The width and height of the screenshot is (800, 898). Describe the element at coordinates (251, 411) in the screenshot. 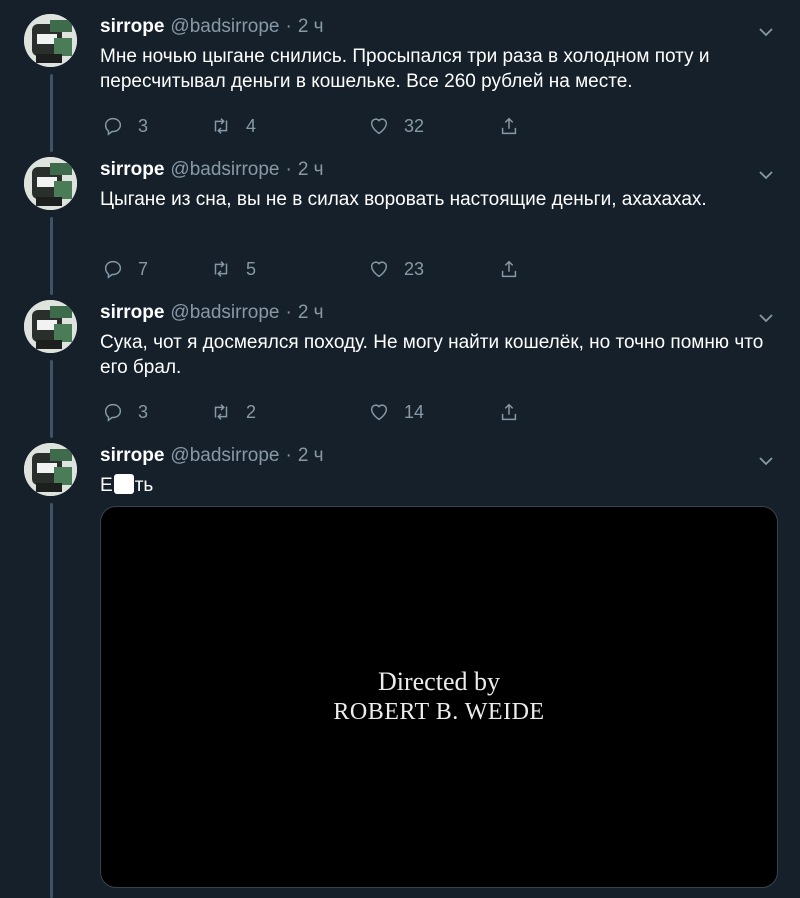

I see `retweet-count: 2` at that location.